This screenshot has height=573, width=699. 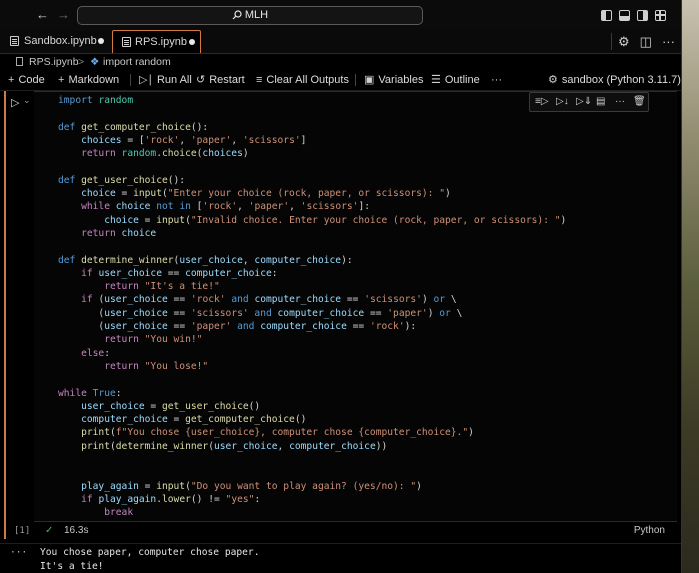 I want to click on outline-icon: ☰, so click(x=436, y=80).